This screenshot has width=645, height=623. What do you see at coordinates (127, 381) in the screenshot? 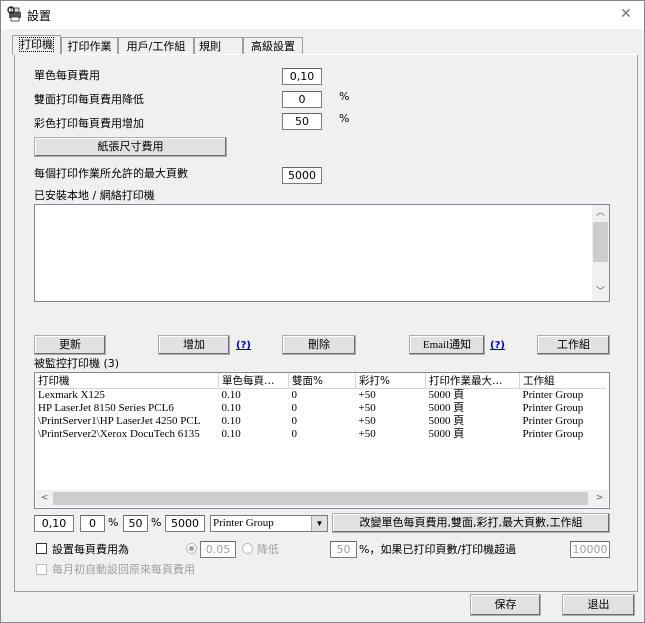
I see `column-header: 打印機` at bounding box center [127, 381].